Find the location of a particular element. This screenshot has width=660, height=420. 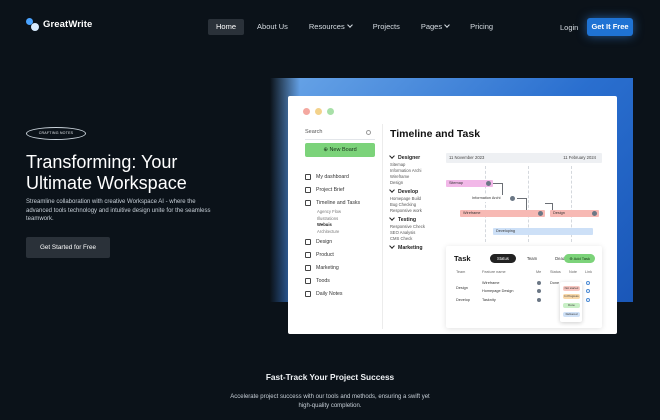

new-board-button: ⊕ New Board is located at coordinates (340, 150).